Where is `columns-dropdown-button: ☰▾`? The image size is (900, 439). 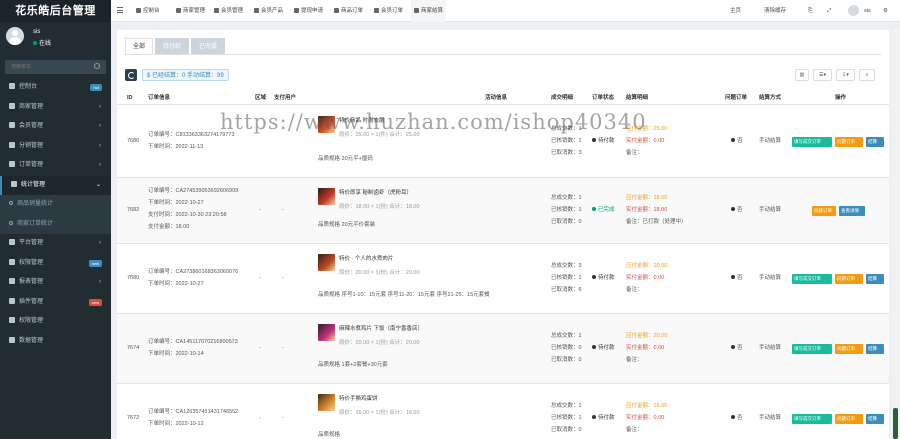
columns-dropdown-button: ☰▾ is located at coordinates (822, 75).